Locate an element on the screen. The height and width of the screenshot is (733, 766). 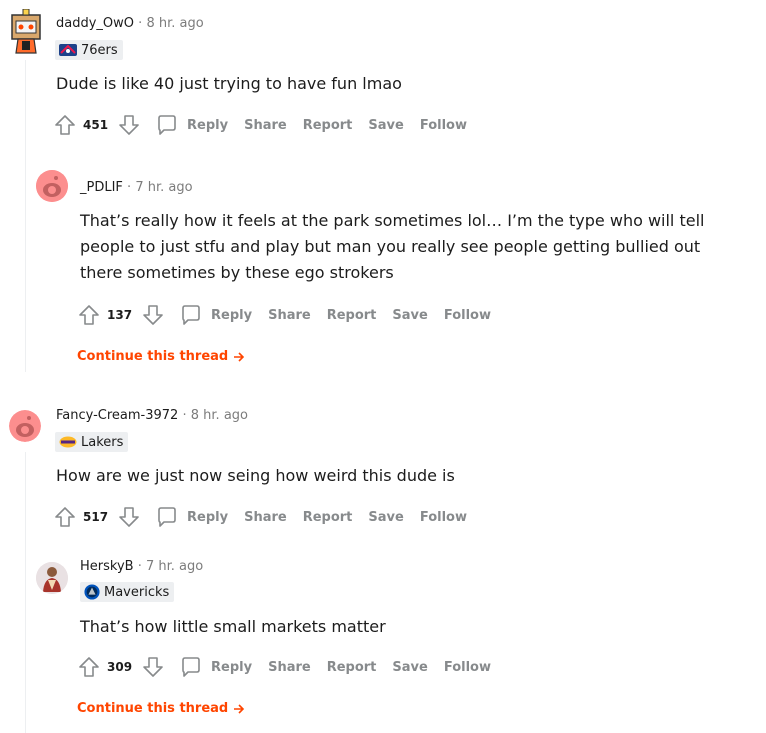
lakers-logo-icon is located at coordinates (68, 442).